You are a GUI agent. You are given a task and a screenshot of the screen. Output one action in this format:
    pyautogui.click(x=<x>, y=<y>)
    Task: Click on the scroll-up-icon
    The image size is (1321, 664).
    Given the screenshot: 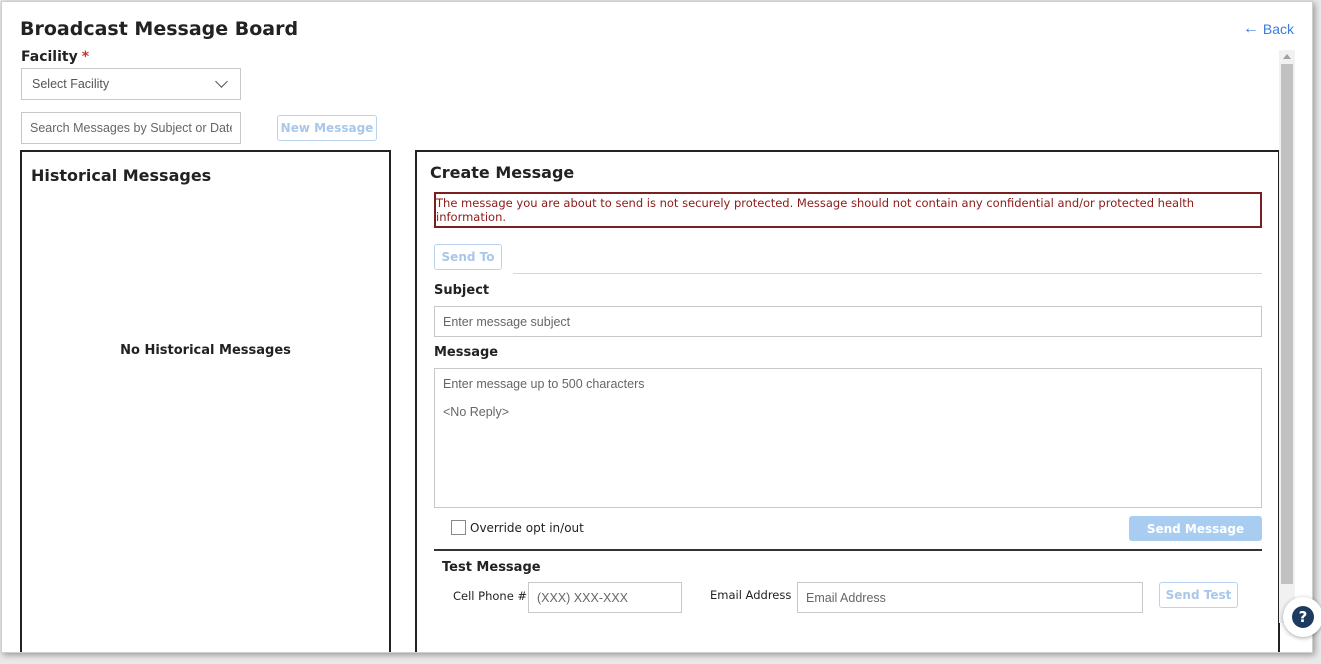 What is the action you would take?
    pyautogui.click(x=1287, y=56)
    